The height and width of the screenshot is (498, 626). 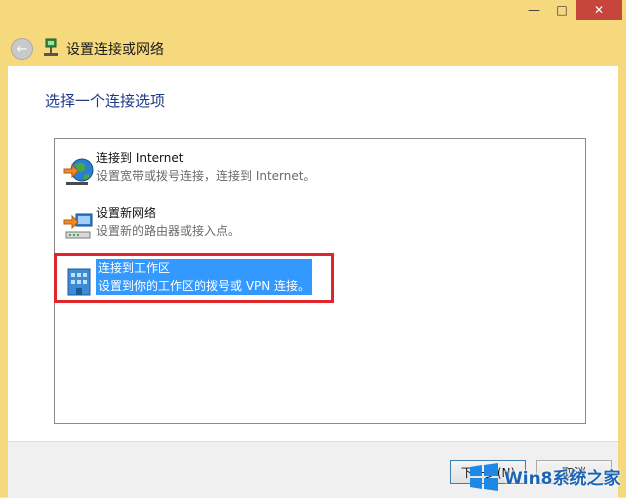 What do you see at coordinates (206, 176) in the screenshot?
I see `option-description: 设置宽带或拨号连接，连接到 Internet。` at bounding box center [206, 176].